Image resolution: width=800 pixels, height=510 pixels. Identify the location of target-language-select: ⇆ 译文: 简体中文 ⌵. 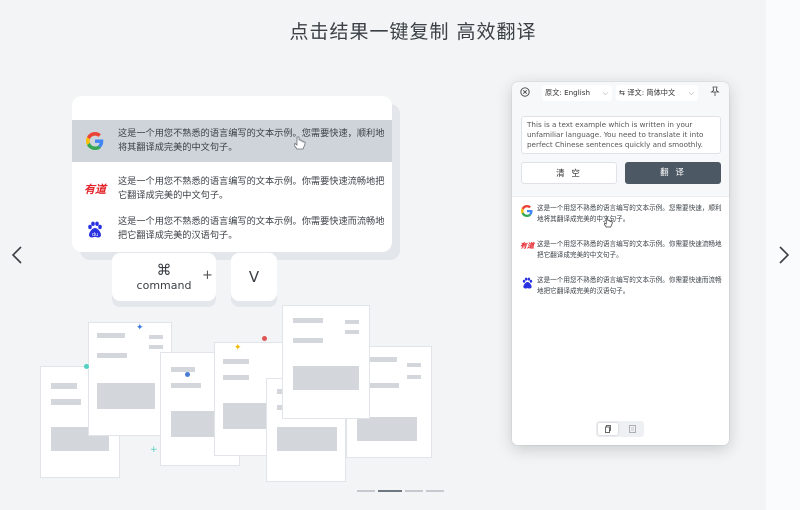
(657, 93).